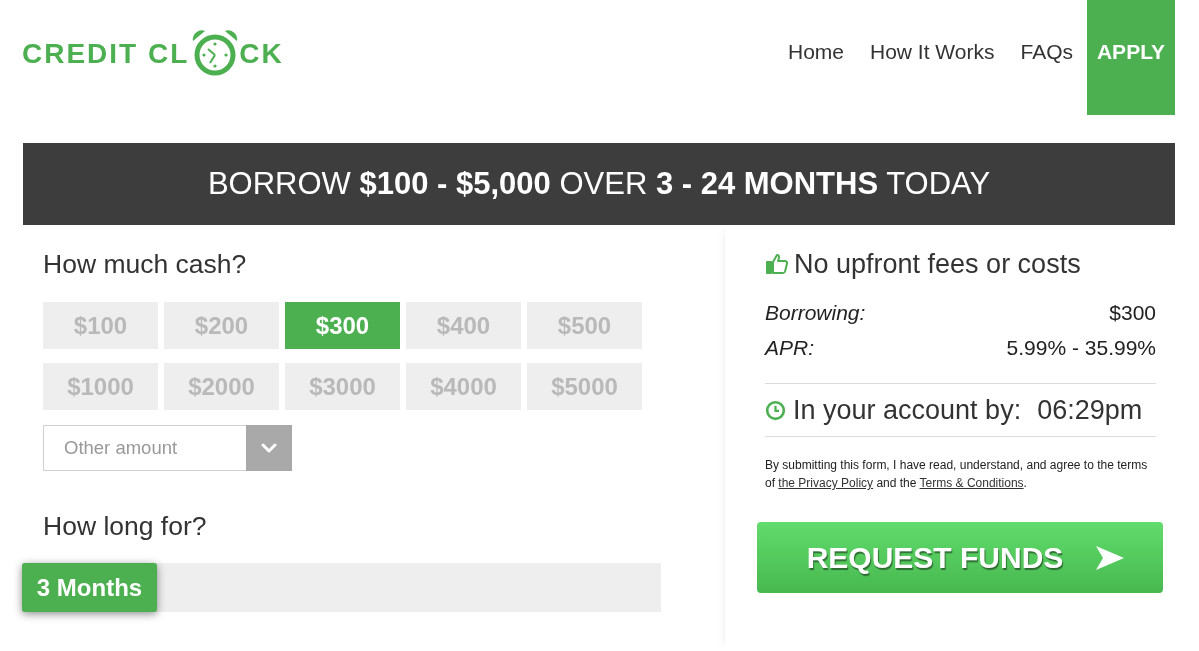 This screenshot has width=1199, height=651. What do you see at coordinates (937, 264) in the screenshot?
I see `headline-text: No upfront fees or costs` at bounding box center [937, 264].